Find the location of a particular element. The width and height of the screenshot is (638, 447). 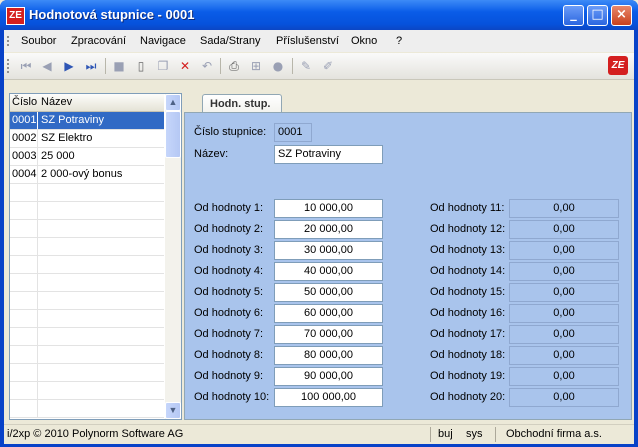

column-header-cislo: Číslo is located at coordinates (24, 102).